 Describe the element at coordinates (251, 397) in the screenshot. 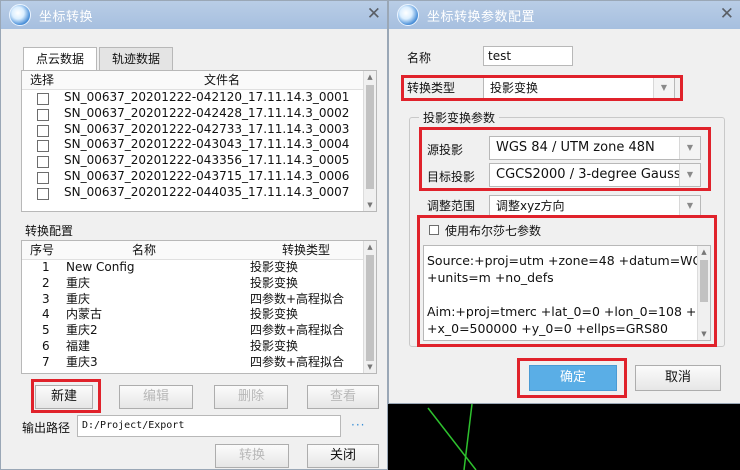

I see `delete-button: 删除` at that location.